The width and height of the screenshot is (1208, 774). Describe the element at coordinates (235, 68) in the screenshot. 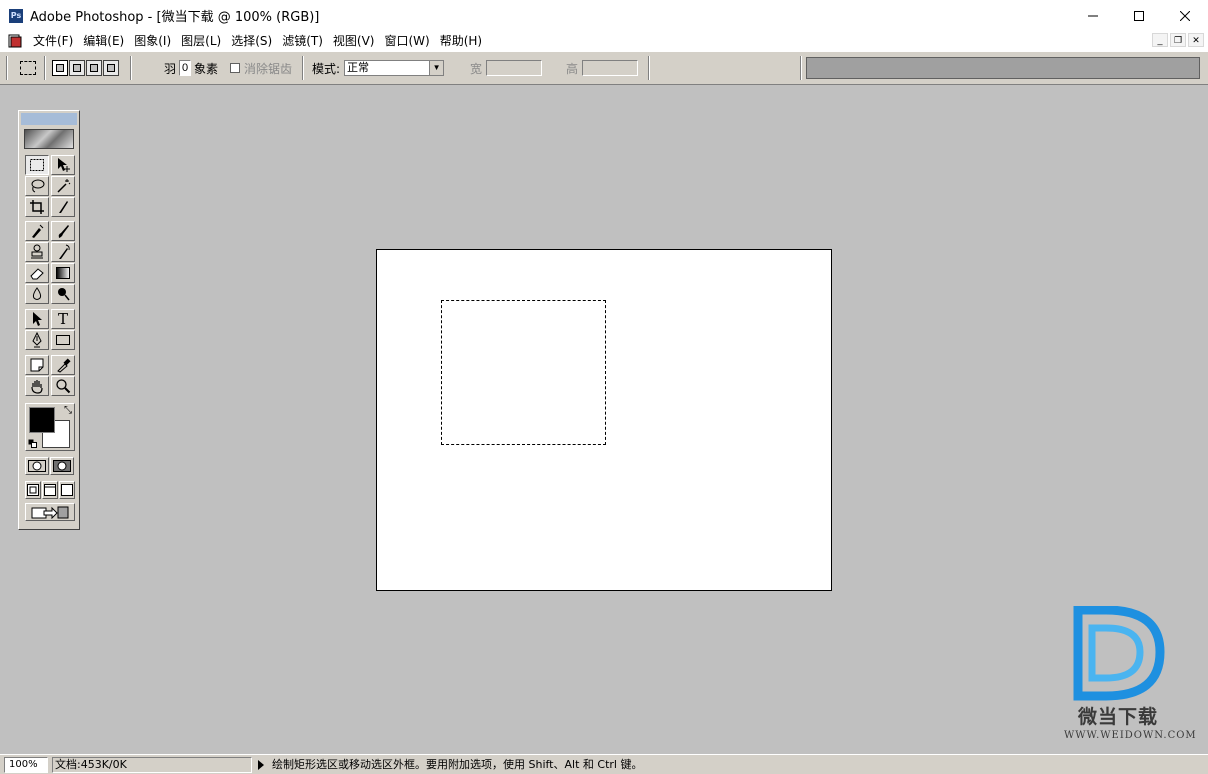

I see `antialias-checkbox` at that location.